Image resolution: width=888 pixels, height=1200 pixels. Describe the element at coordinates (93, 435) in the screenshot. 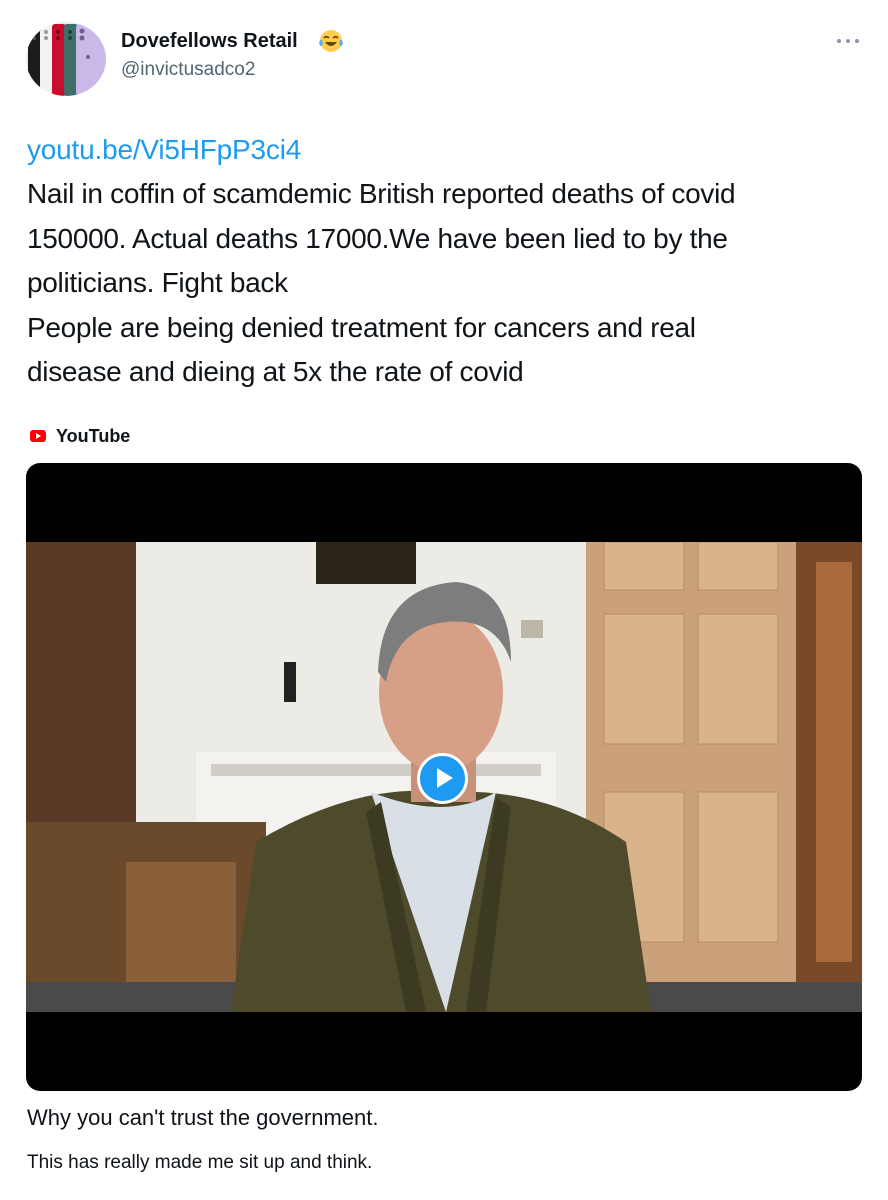

I see `card-source-label: YouTube` at that location.